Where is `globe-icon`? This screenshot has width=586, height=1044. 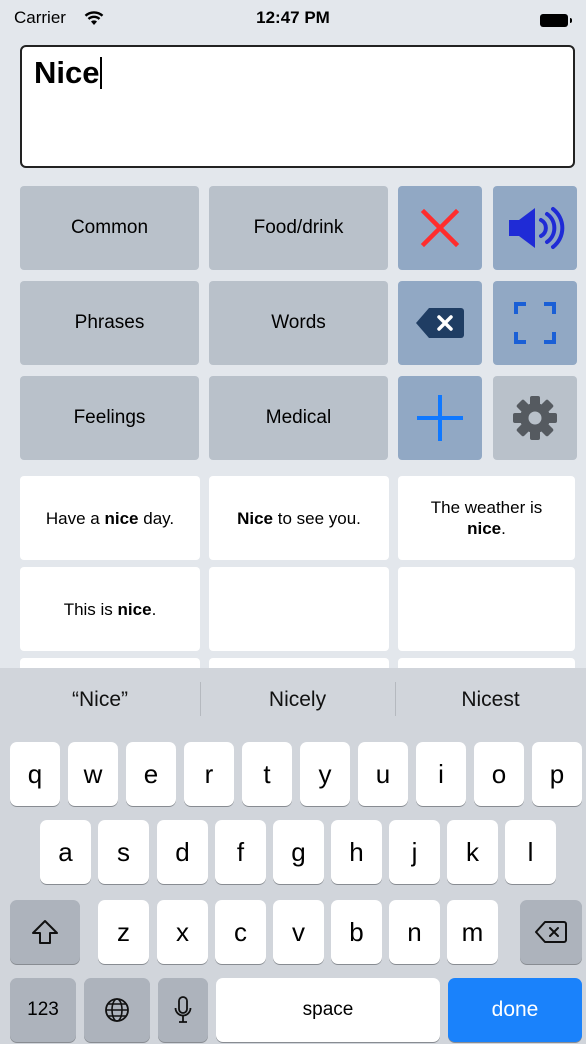 globe-icon is located at coordinates (117, 1010).